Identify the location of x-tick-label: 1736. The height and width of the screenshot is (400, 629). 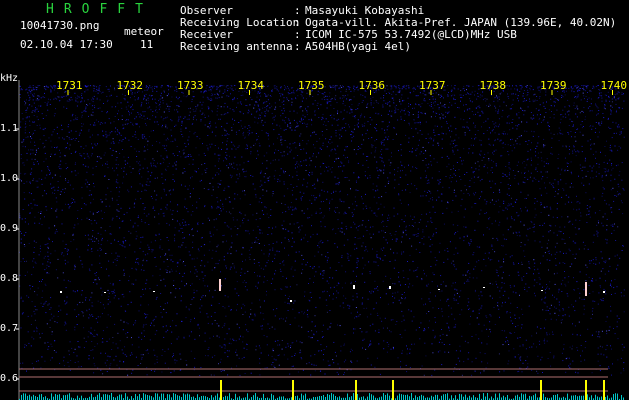
(372, 85).